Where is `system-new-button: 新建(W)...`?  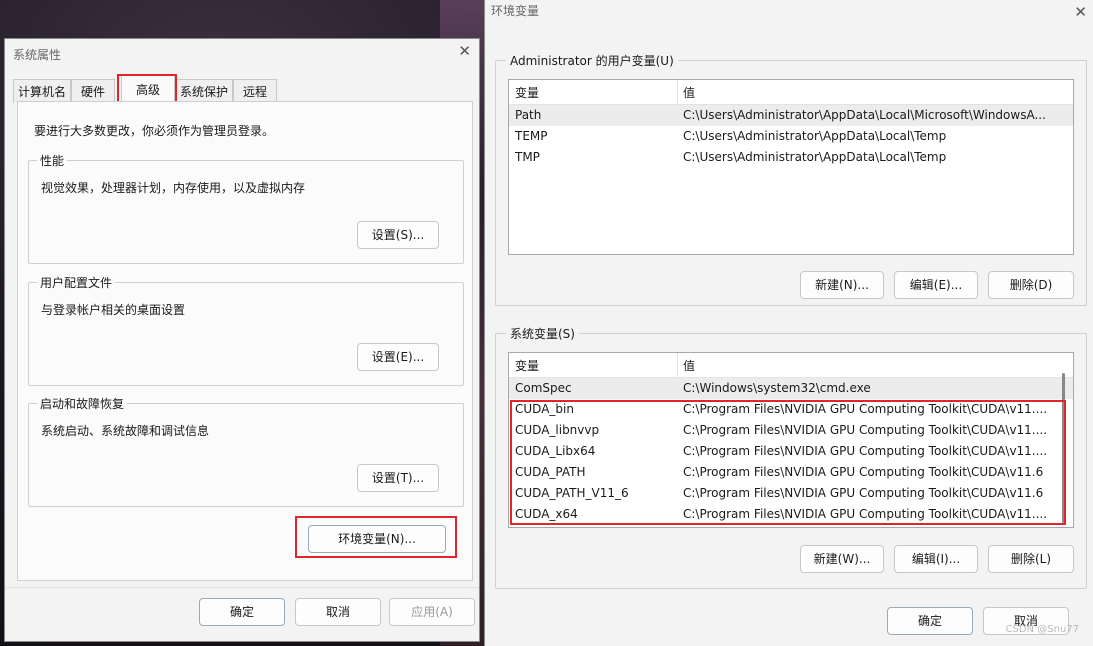
system-new-button: 新建(W)... is located at coordinates (842, 559).